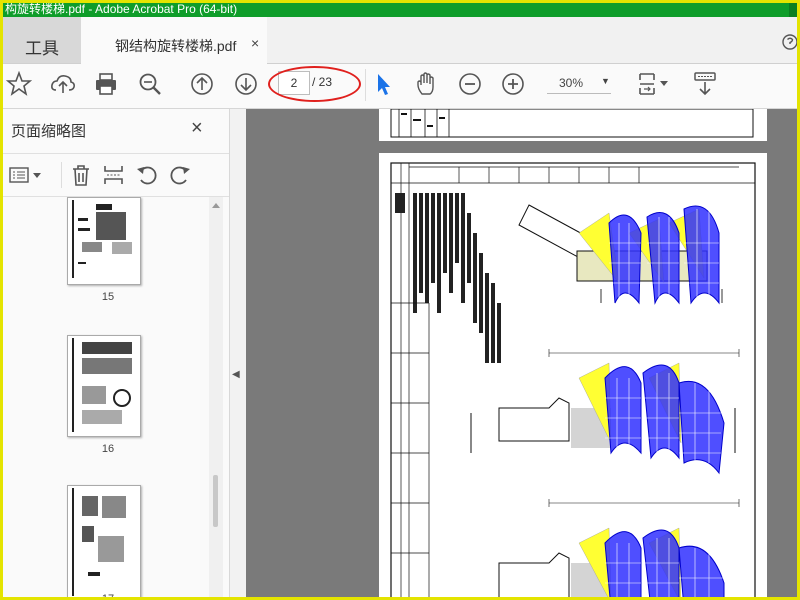 The image size is (800, 600). Describe the element at coordinates (106, 84) in the screenshot. I see `print-icon` at that location.